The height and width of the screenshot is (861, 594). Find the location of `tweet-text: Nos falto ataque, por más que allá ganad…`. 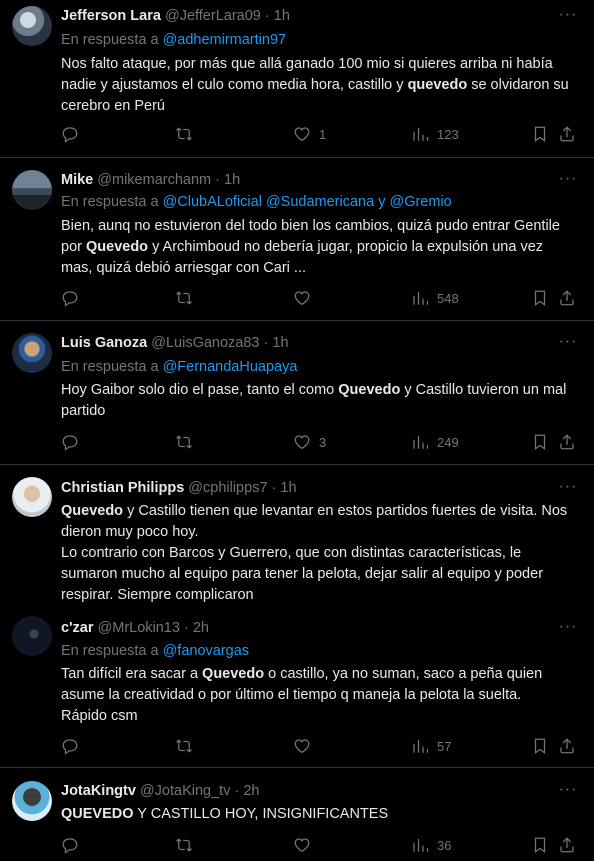

tweet-text: Nos falto ataque, por más que allá ganad… is located at coordinates (316, 85).